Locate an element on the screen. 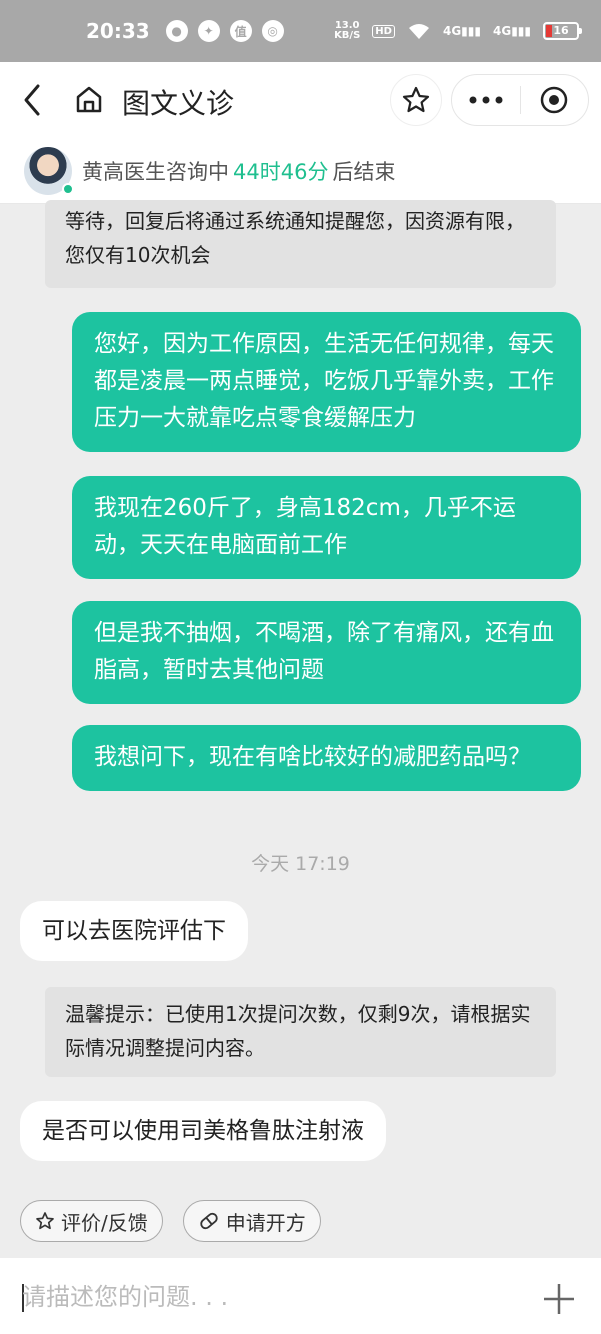 The height and width of the screenshot is (1334, 601). consult-status-prefix: 黄高医生咨询中 is located at coordinates (155, 171).